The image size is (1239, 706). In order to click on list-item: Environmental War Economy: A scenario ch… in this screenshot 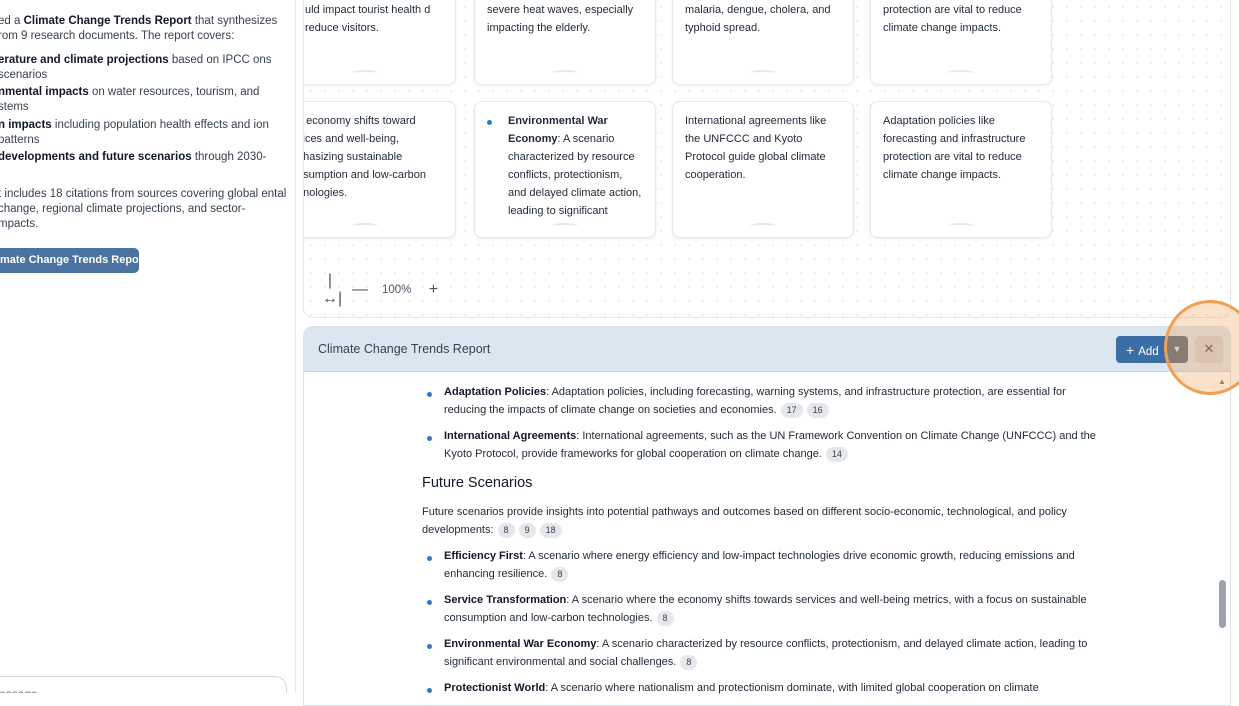, I will do `click(762, 653)`.